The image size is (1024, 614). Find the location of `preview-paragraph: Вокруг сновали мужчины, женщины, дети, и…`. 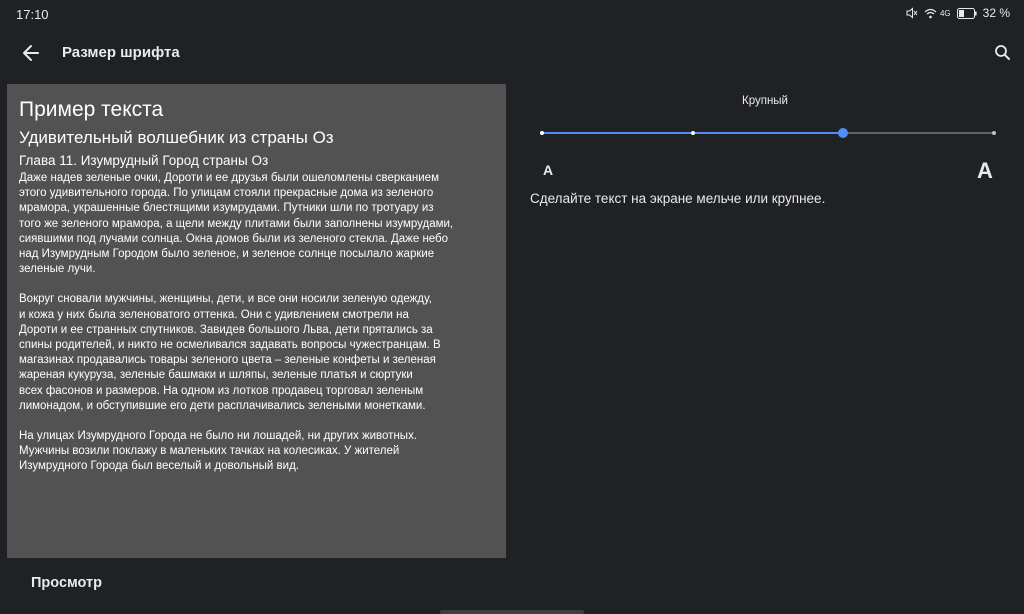

preview-paragraph: Вокруг сновали мужчины, женщины, дети, и… is located at coordinates (230, 352).